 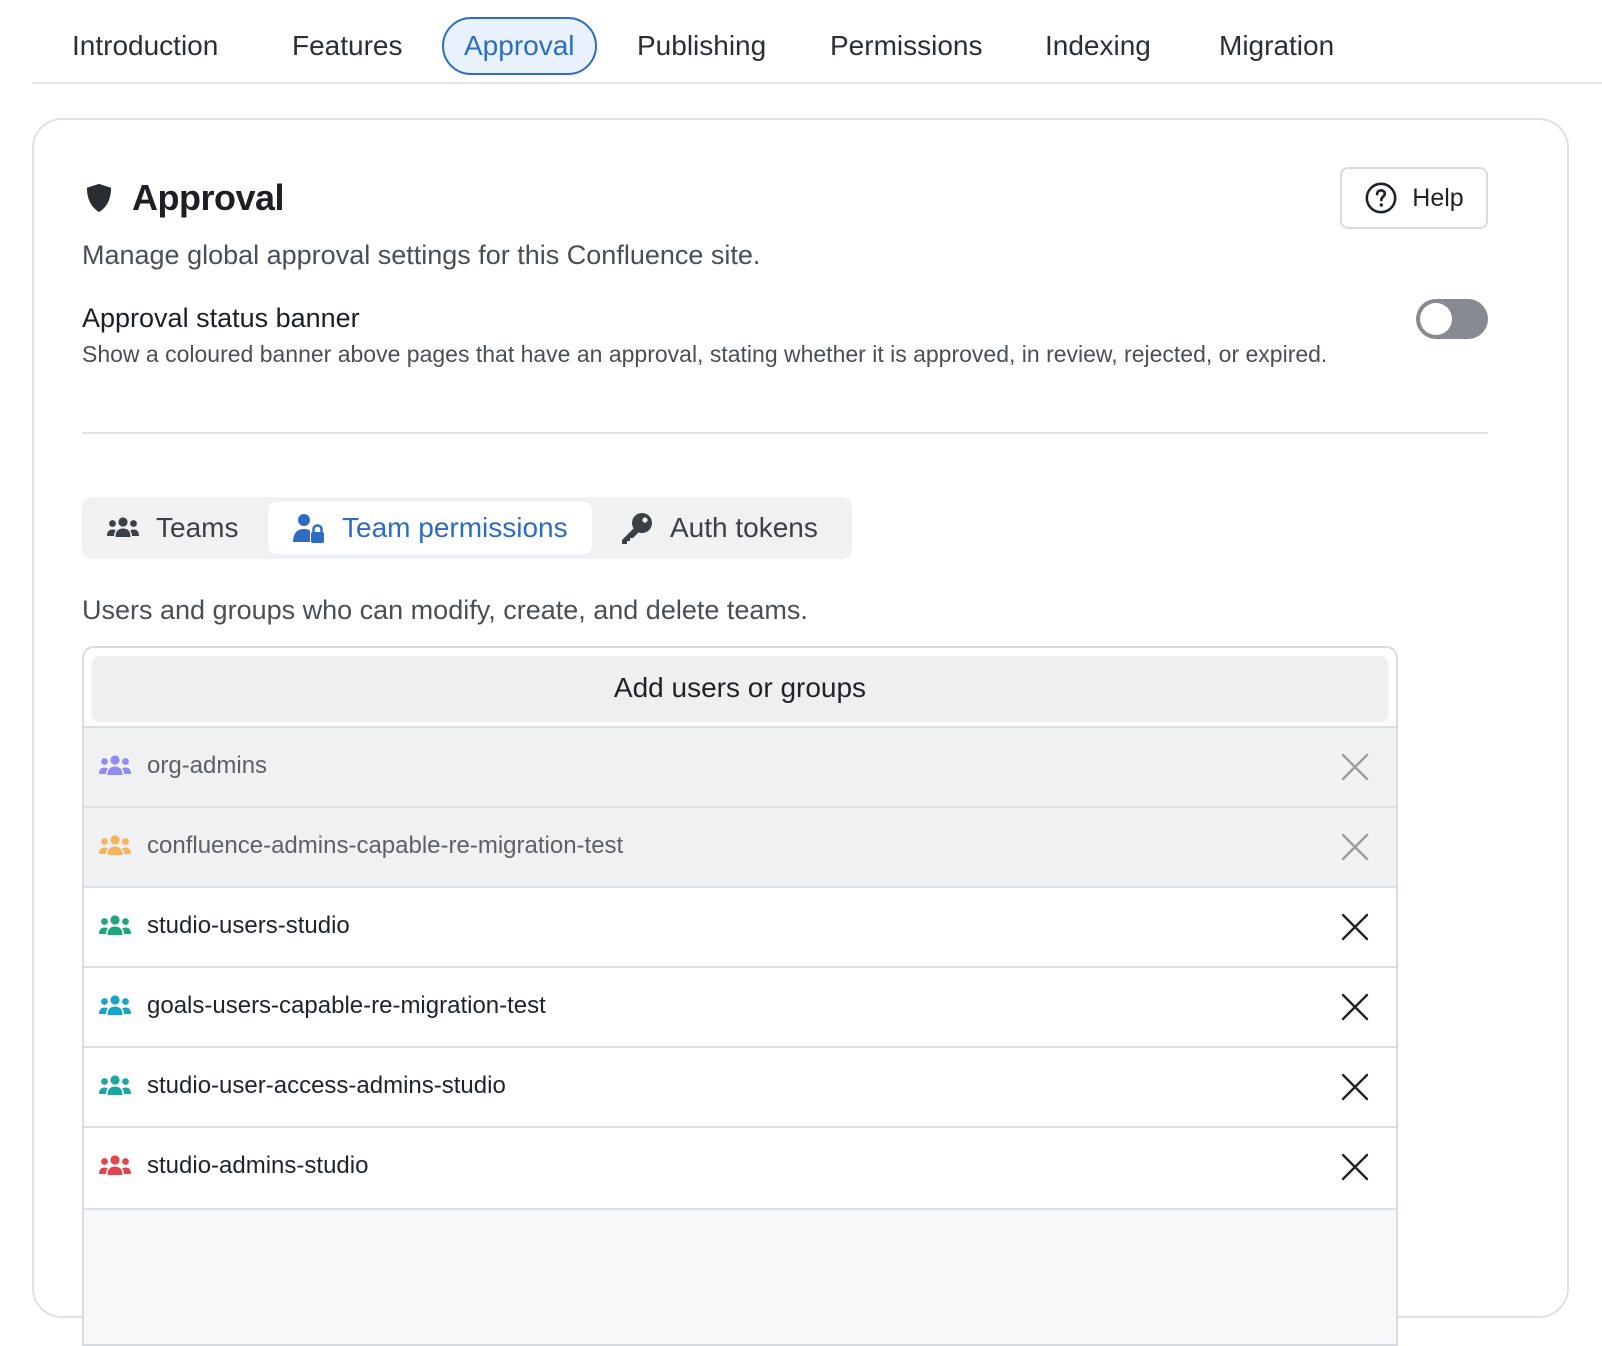 I want to click on help-button: Help, so click(x=1414, y=198).